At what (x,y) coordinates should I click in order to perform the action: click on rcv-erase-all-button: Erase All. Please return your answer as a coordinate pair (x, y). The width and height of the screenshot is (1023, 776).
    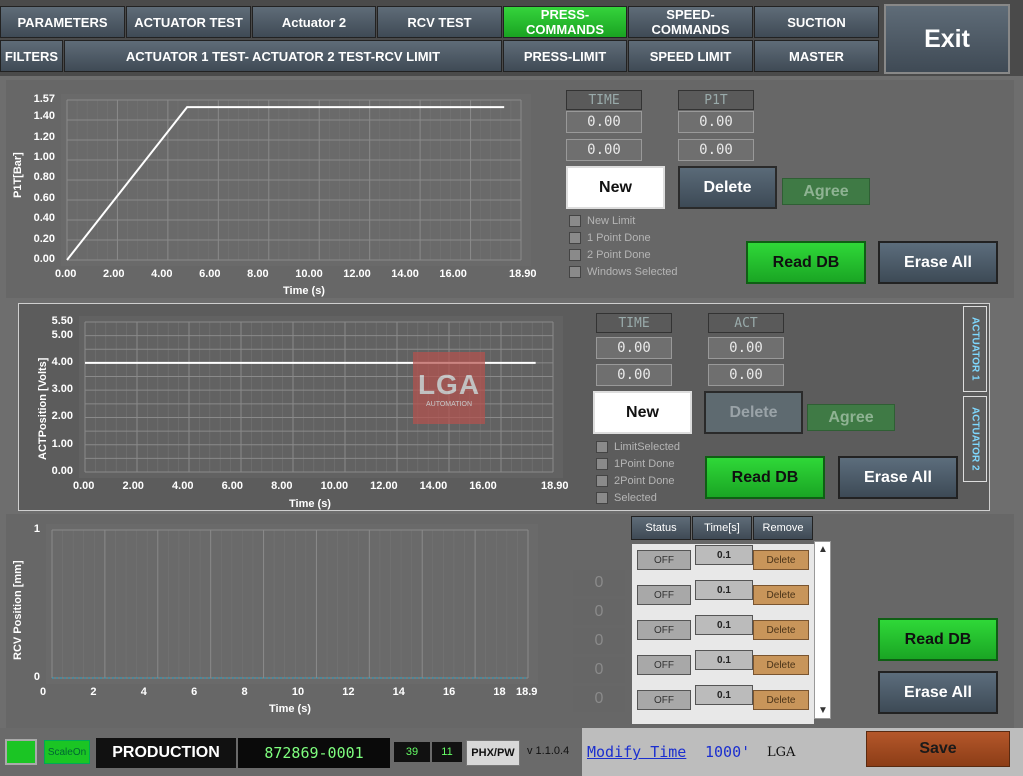
    Looking at the image, I should click on (938, 692).